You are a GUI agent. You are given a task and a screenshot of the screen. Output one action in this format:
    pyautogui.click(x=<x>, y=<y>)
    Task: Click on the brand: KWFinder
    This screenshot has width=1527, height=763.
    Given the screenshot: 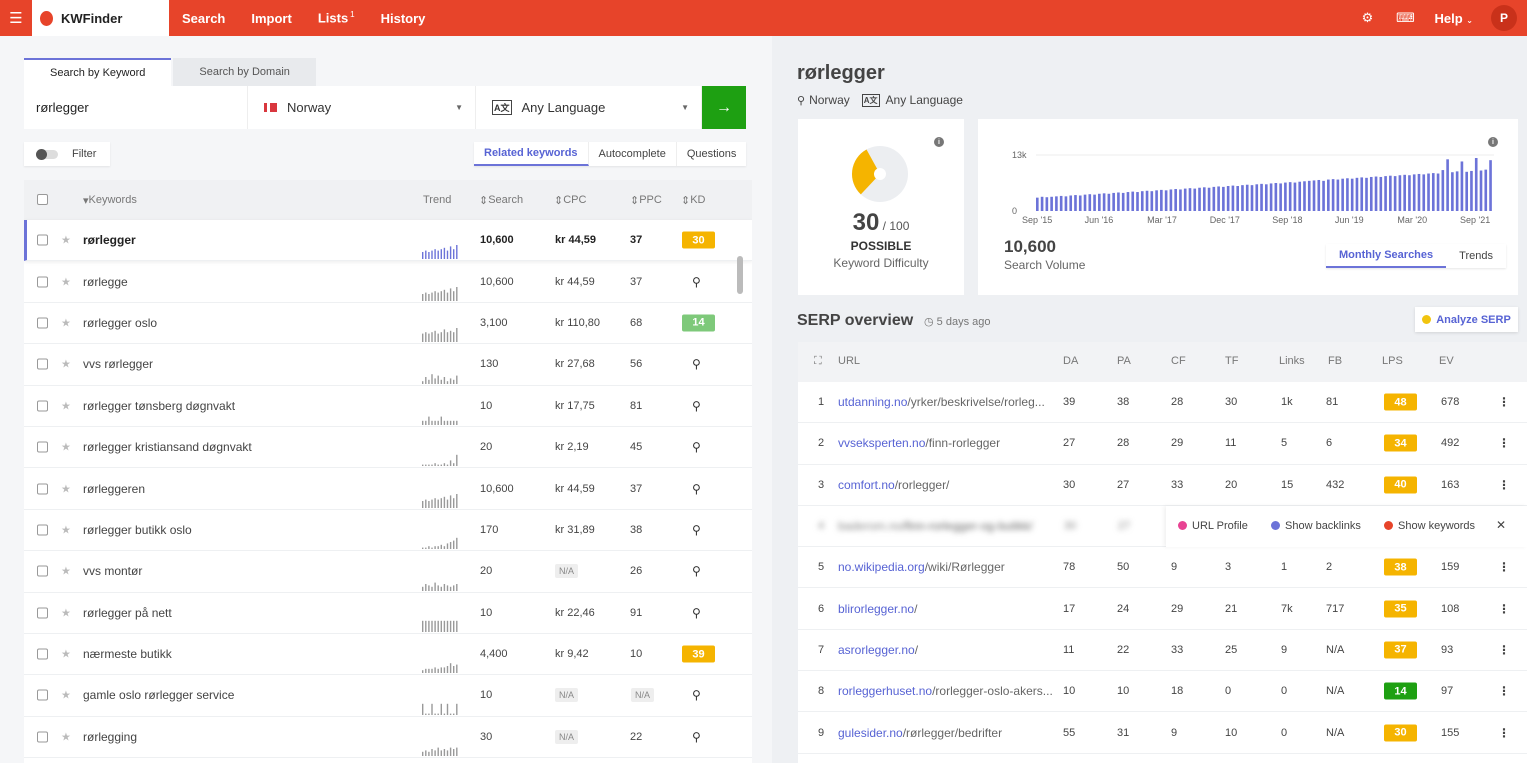 What is the action you would take?
    pyautogui.click(x=100, y=18)
    